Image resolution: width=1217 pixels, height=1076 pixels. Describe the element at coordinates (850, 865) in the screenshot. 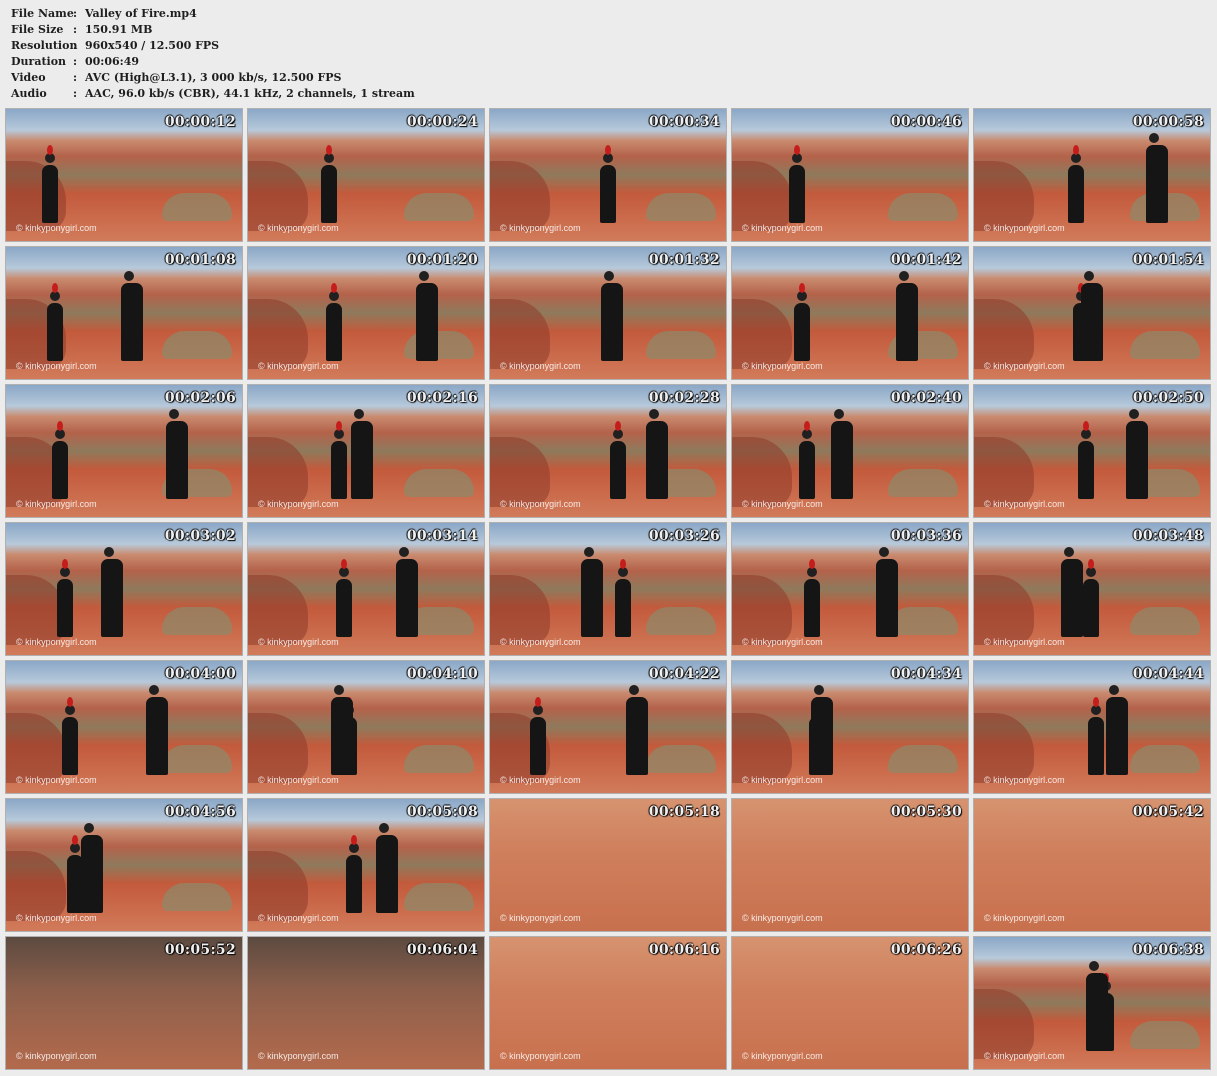

I see `thumbnail: 00:05:30 © kinkyponygirl.com` at that location.